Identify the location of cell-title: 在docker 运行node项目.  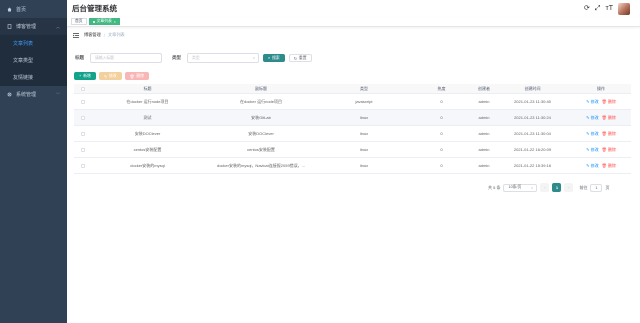
(147, 101).